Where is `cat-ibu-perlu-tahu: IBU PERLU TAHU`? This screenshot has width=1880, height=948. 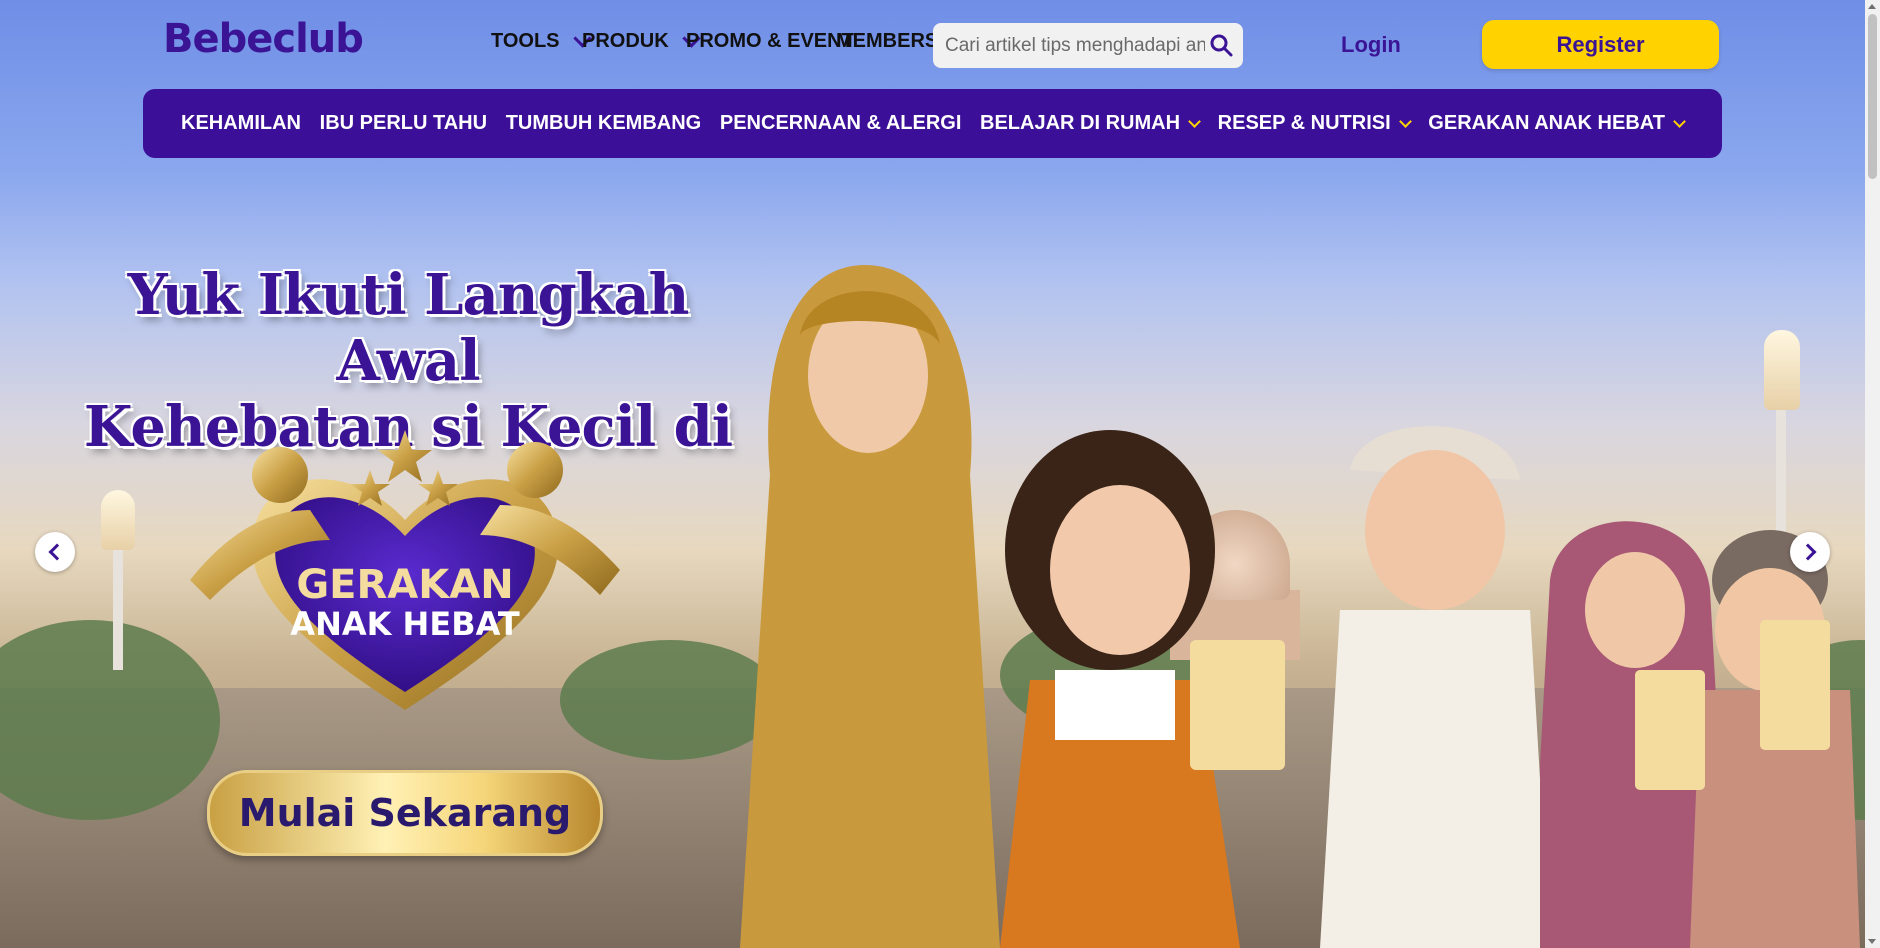
cat-ibu-perlu-tahu: IBU PERLU TAHU is located at coordinates (403, 123).